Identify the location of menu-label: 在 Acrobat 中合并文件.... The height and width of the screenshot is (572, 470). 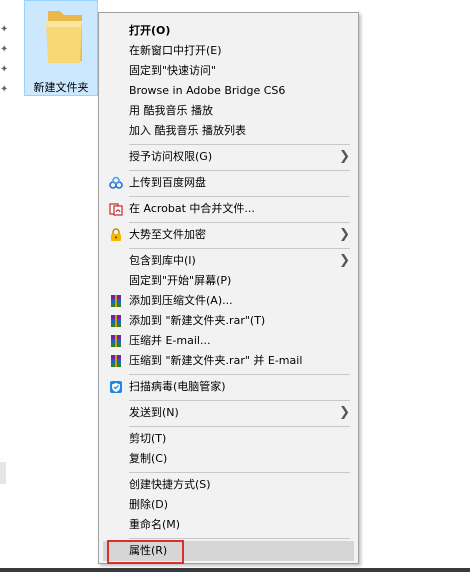
(192, 208).